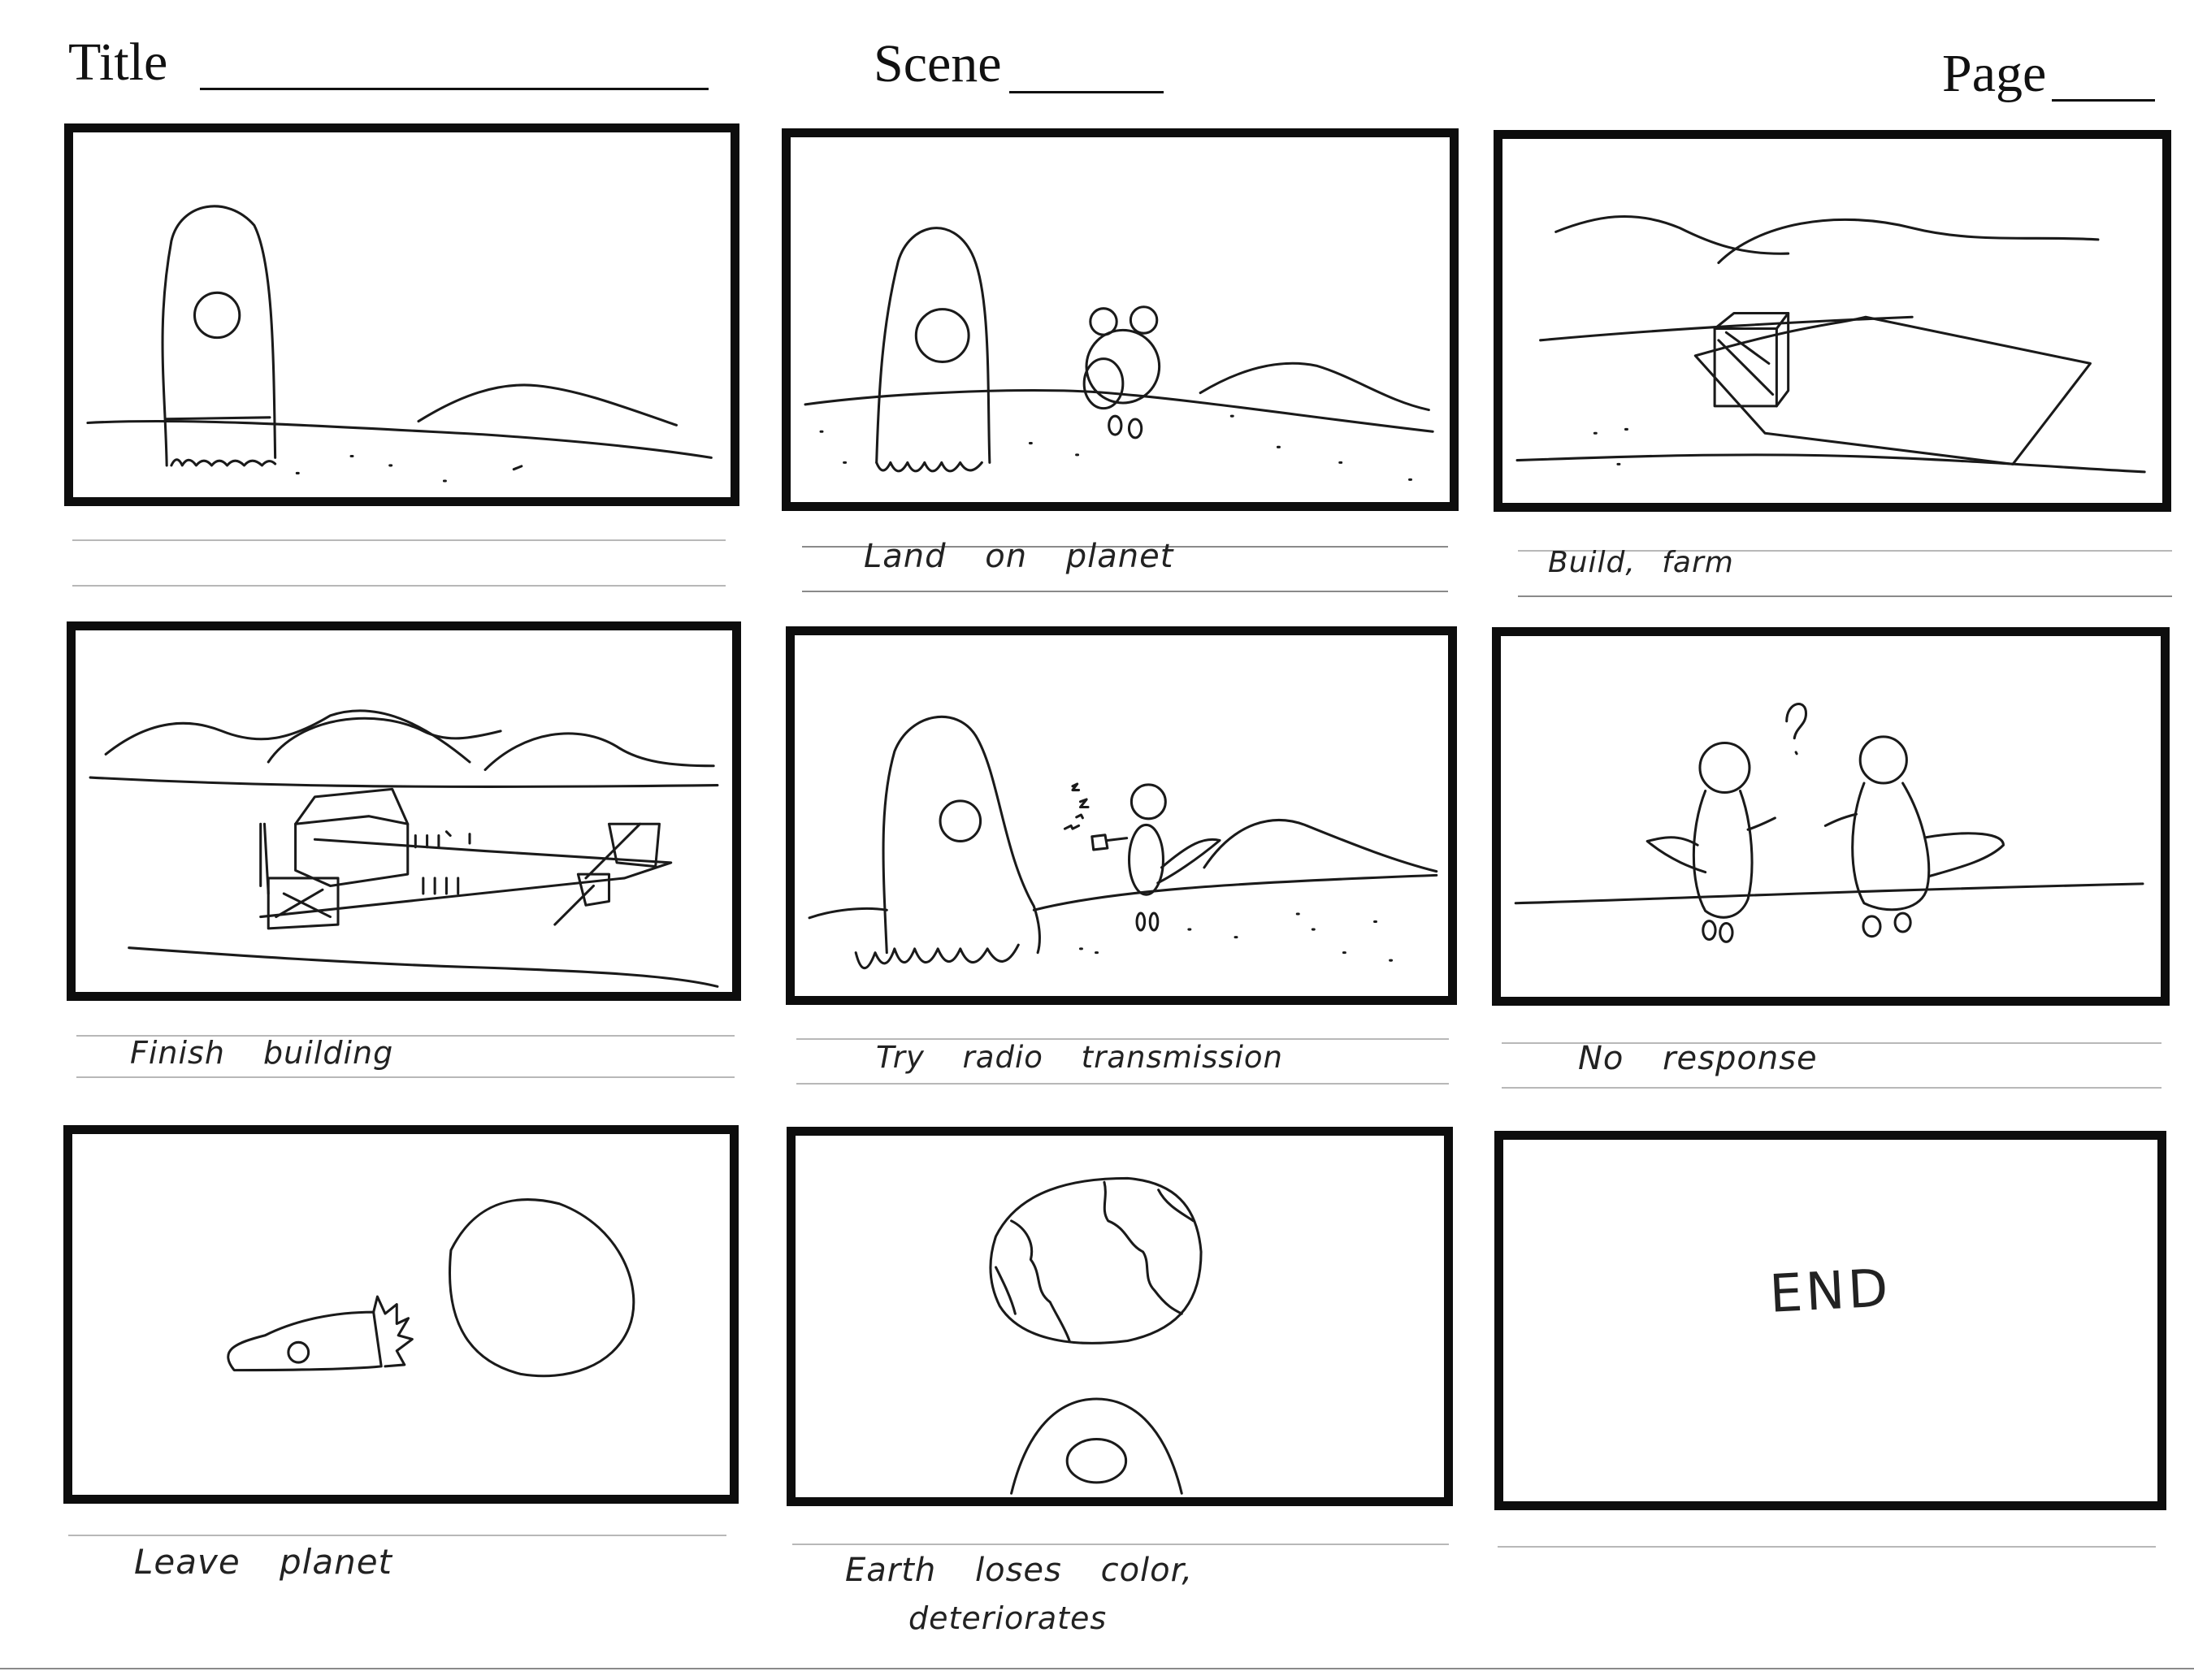 Image resolution: width=2194 pixels, height=1680 pixels. I want to click on panel-6-caption: No response, so click(1698, 1058).